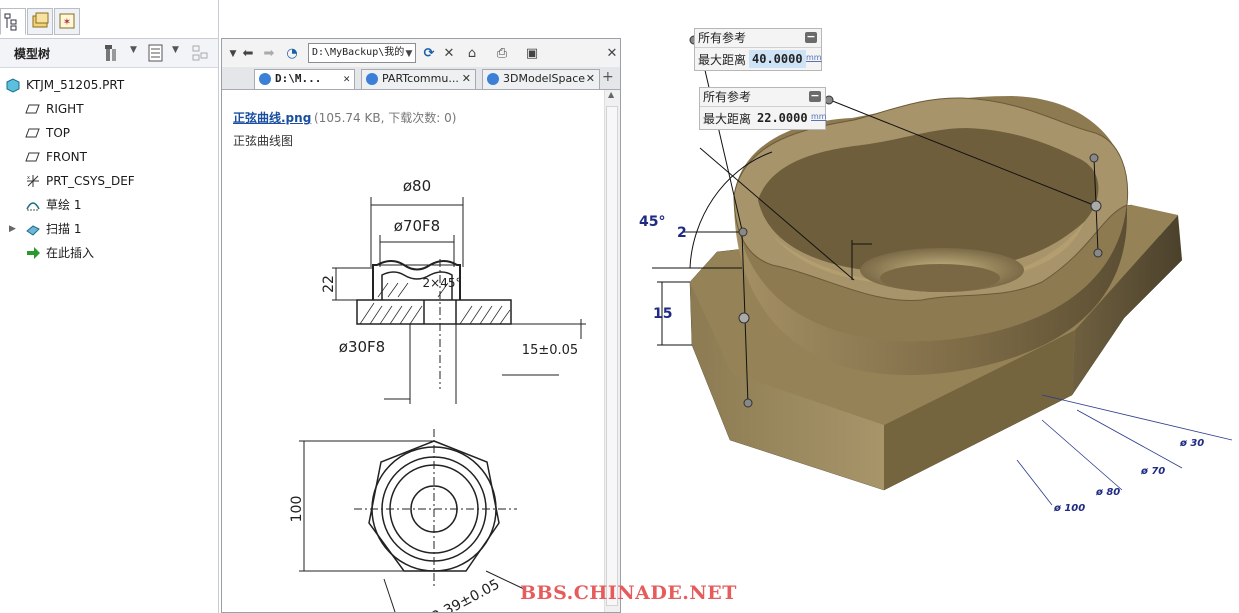 The image size is (1239, 613). What do you see at coordinates (156, 53) in the screenshot?
I see `show-list-icon` at bounding box center [156, 53].